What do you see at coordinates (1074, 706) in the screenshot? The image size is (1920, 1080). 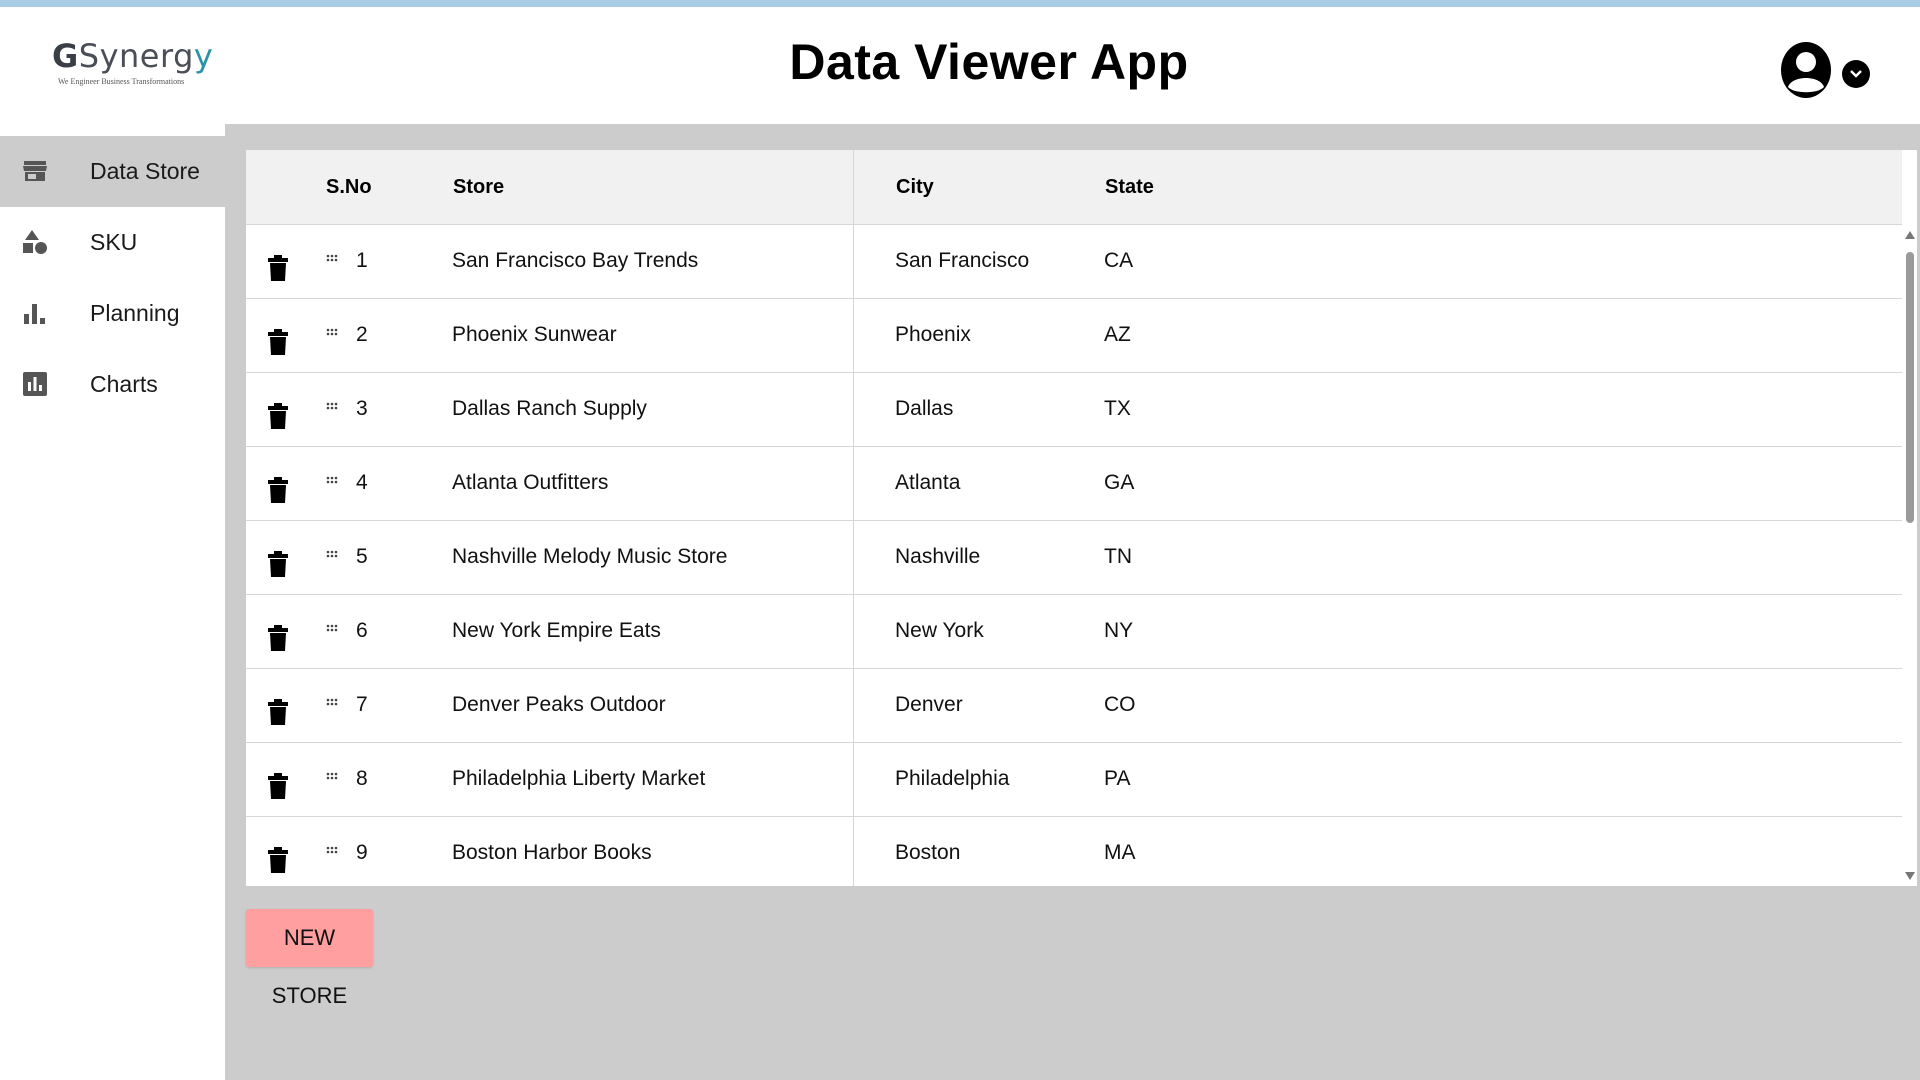 I see `table-row: 7 Denver Peaks Outdoor Denver CO` at bounding box center [1074, 706].